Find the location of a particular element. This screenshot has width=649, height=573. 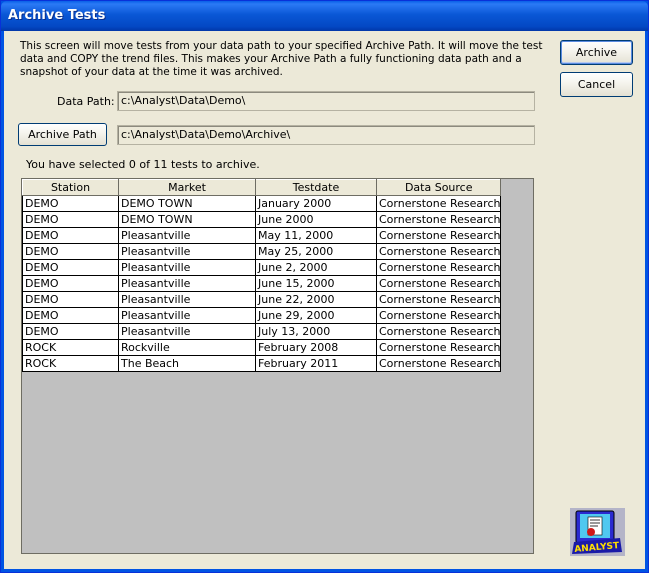

archive-button: Archive is located at coordinates (596, 52).